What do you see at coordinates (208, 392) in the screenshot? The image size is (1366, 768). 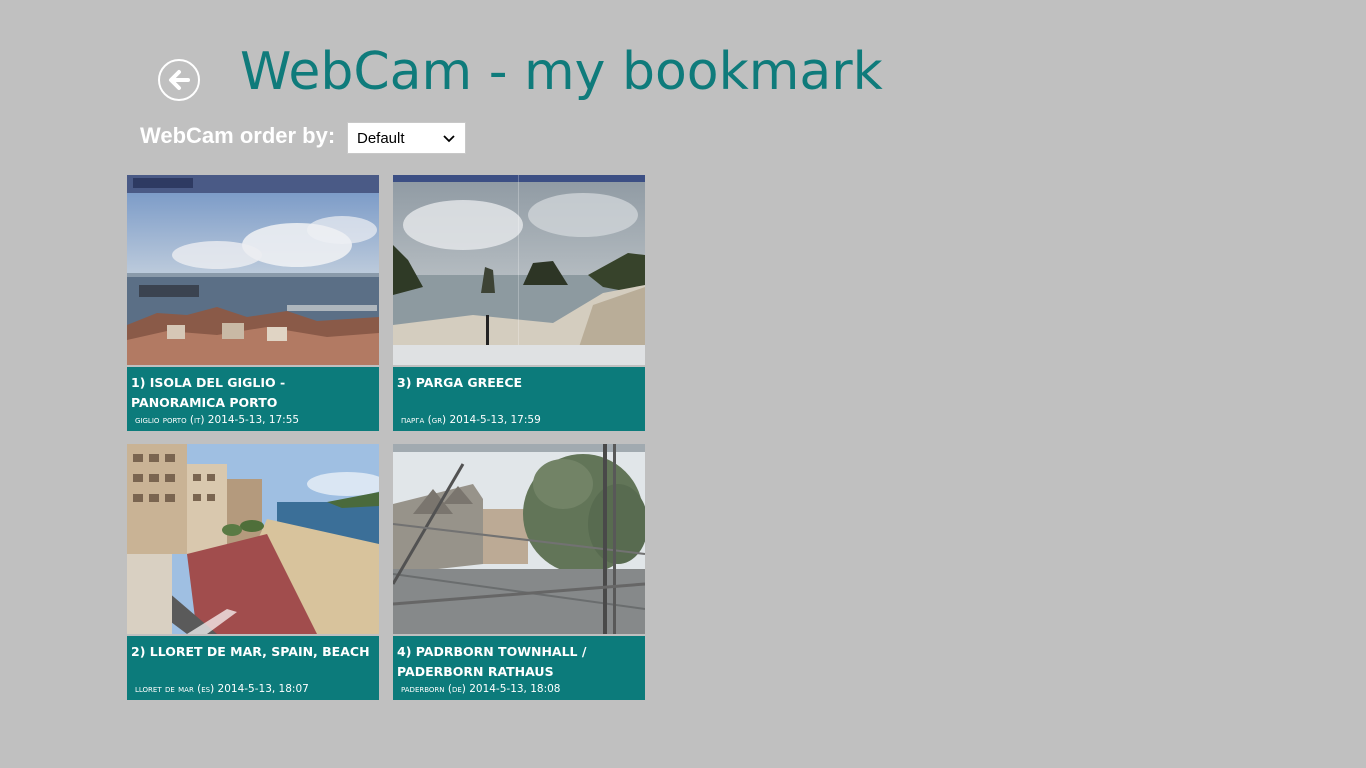 I see `webcam-title: 1) ISOLA DEL GIGLIO - PANORAMICA PORTO` at bounding box center [208, 392].